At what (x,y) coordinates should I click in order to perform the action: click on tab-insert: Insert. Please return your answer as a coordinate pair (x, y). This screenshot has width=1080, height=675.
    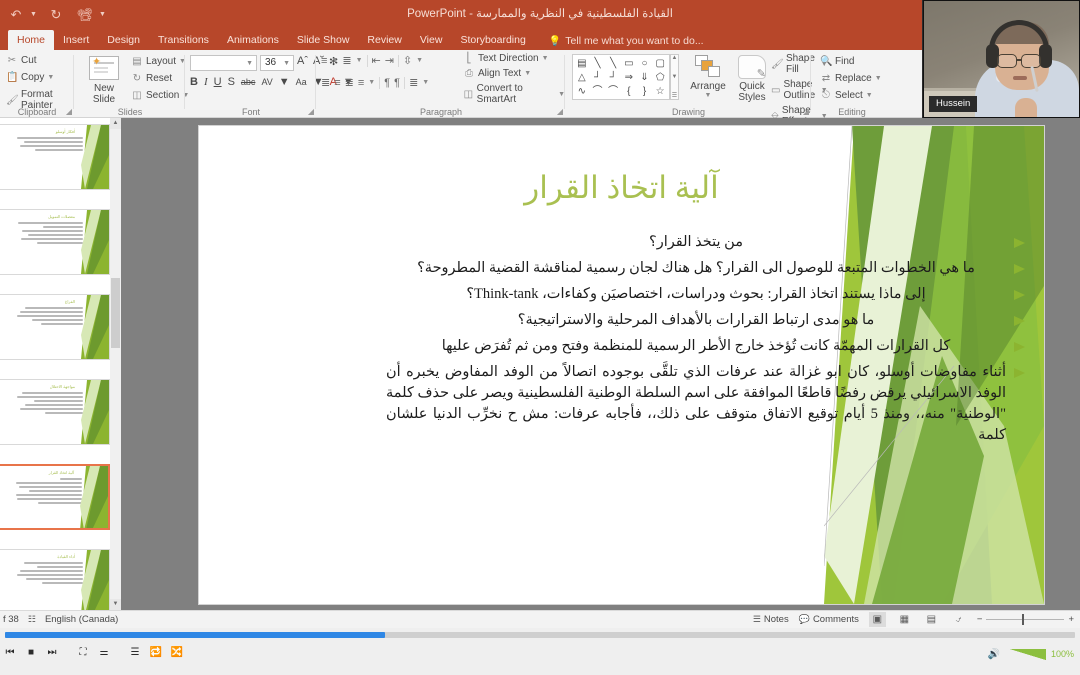
    Looking at the image, I should click on (76, 40).